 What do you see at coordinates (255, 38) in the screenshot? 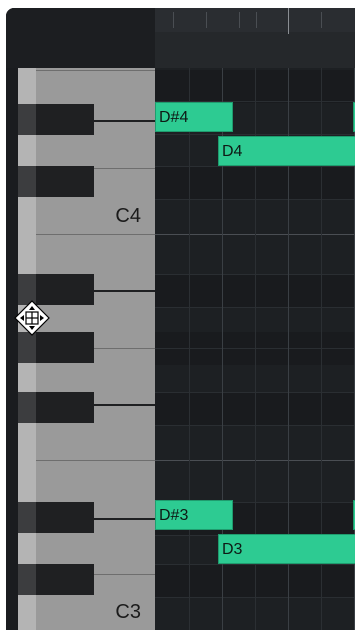
I see `timeline-ruler` at bounding box center [255, 38].